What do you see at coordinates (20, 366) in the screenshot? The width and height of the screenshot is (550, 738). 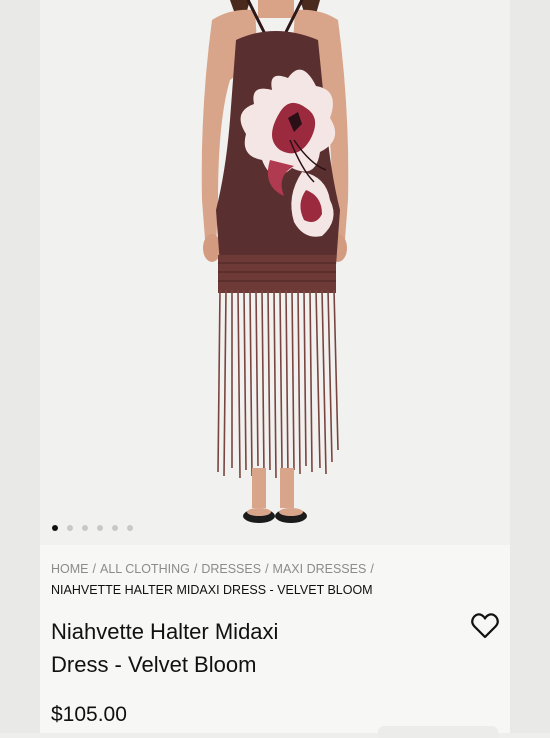 I see `left-margin` at bounding box center [20, 366].